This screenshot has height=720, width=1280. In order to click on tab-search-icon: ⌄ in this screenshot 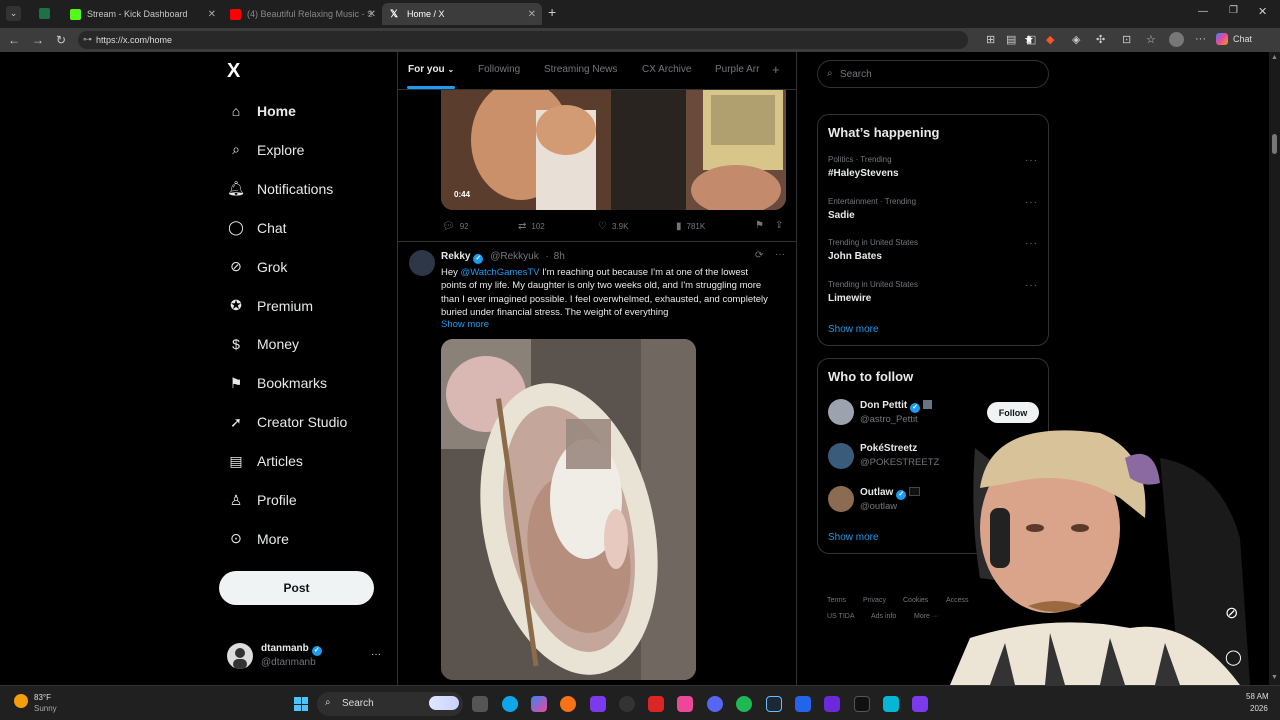, I will do `click(13, 13)`.